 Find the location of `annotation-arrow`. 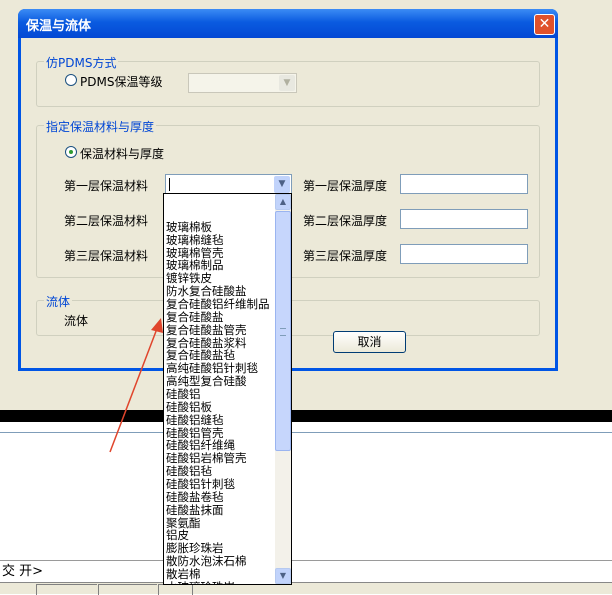

annotation-arrow is located at coordinates (136, 385).